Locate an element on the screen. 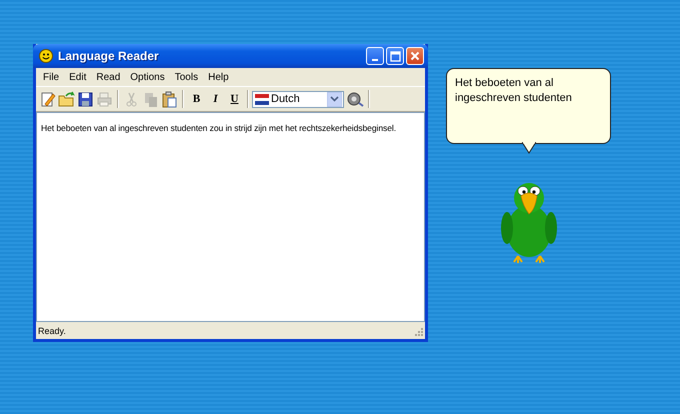 Image resolution: width=680 pixels, height=414 pixels. close-button is located at coordinates (415, 56).